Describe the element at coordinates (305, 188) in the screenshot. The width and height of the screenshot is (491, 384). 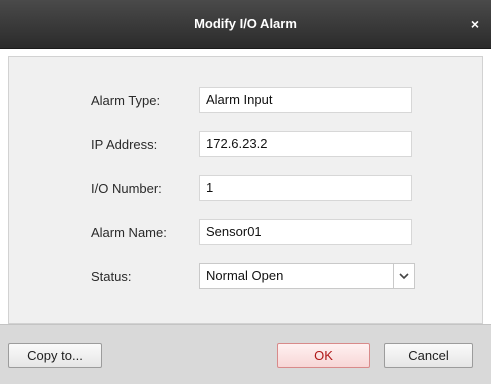
I see `io-number-field: 1` at that location.